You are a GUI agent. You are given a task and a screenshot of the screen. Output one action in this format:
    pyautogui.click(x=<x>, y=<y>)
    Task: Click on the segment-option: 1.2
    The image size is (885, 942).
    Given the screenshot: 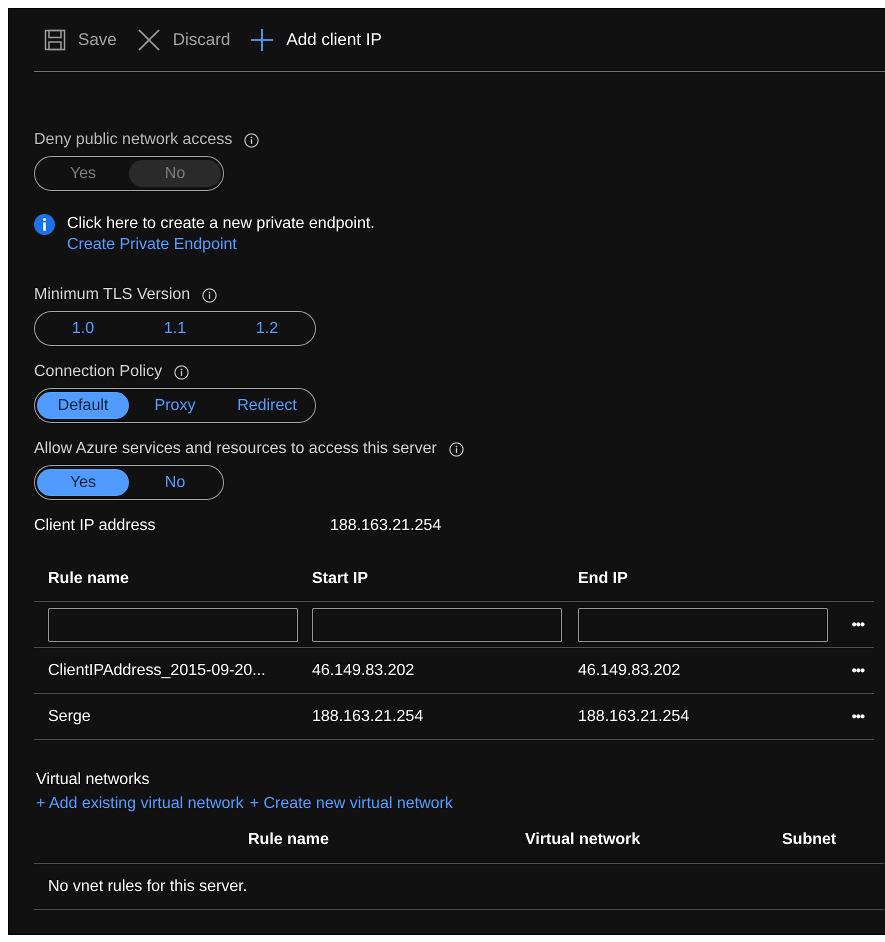 What is the action you would take?
    pyautogui.click(x=267, y=328)
    